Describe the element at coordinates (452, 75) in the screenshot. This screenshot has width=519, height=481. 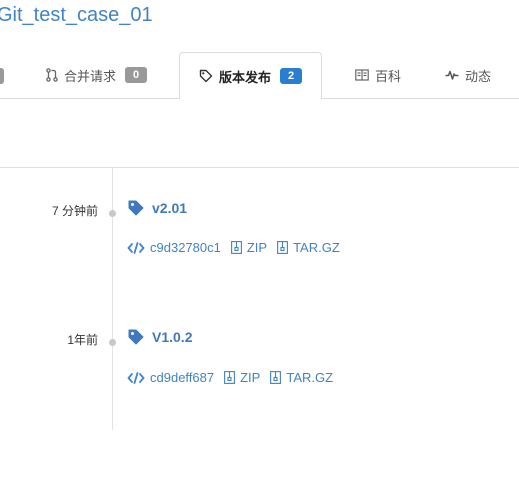
I see `pulse-icon` at that location.